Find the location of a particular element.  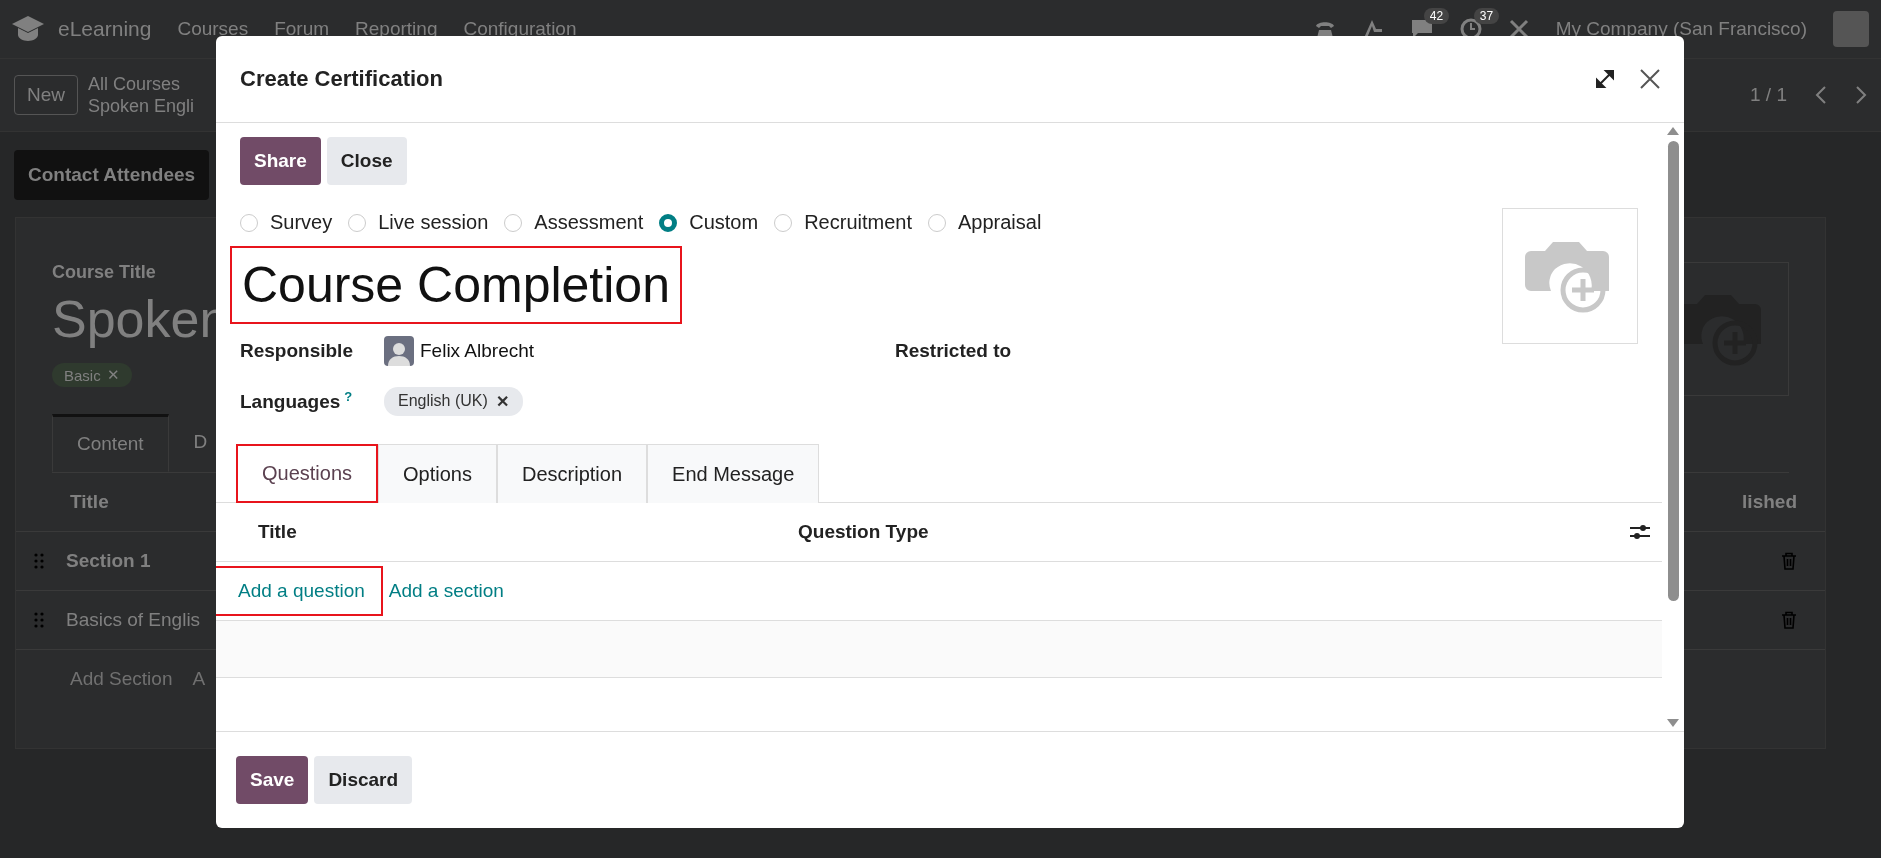

tab: Content is located at coordinates (110, 443).